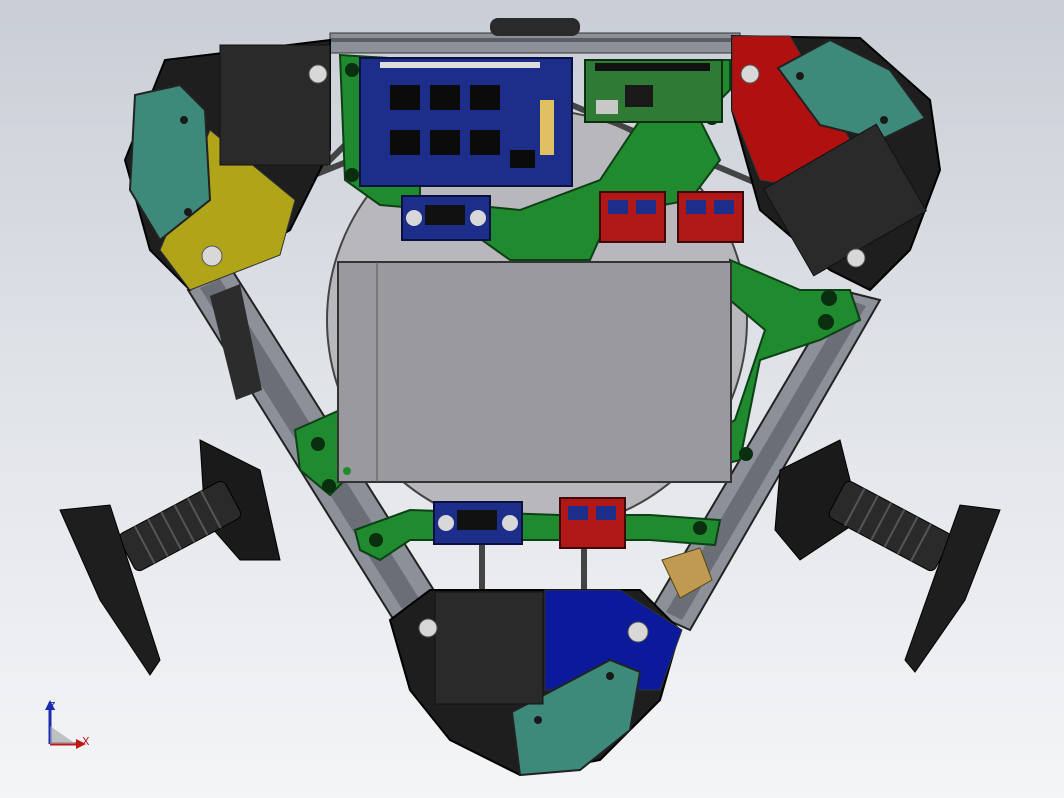  I want to click on controller-board, so click(466, 122).